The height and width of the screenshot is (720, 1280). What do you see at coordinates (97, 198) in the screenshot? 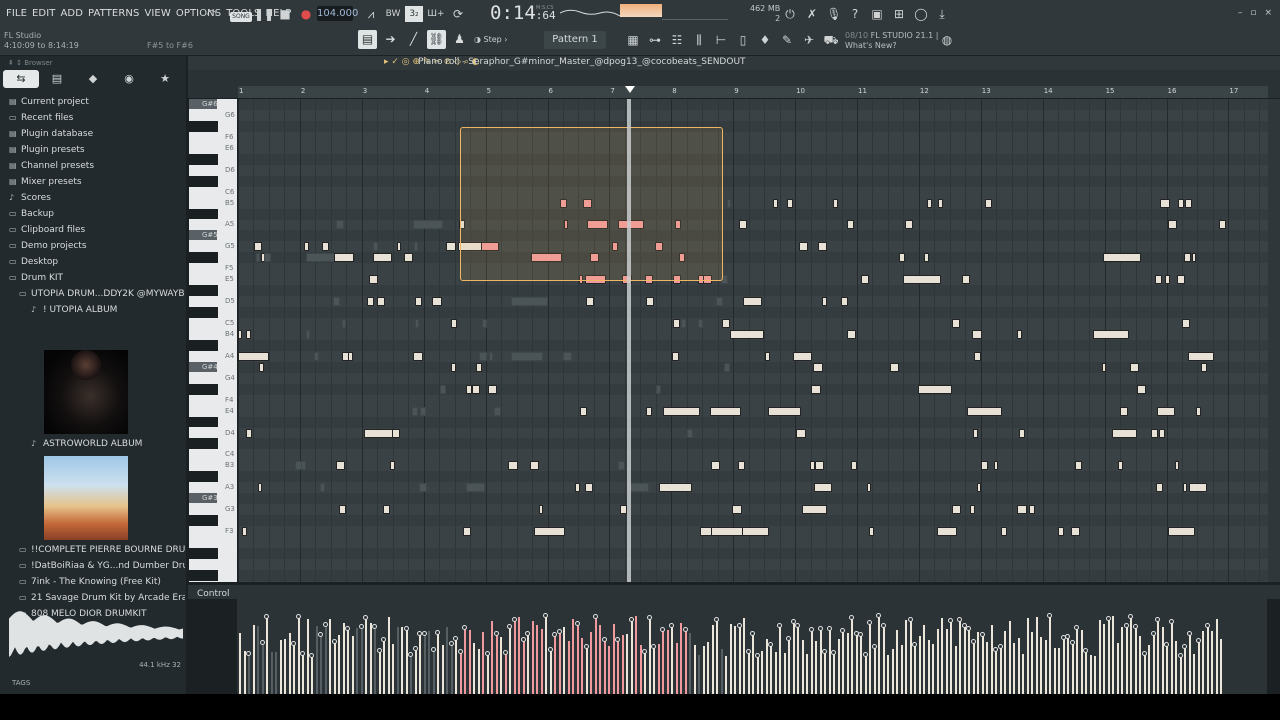
I see `browser-item: ♪ Scores` at bounding box center [97, 198].